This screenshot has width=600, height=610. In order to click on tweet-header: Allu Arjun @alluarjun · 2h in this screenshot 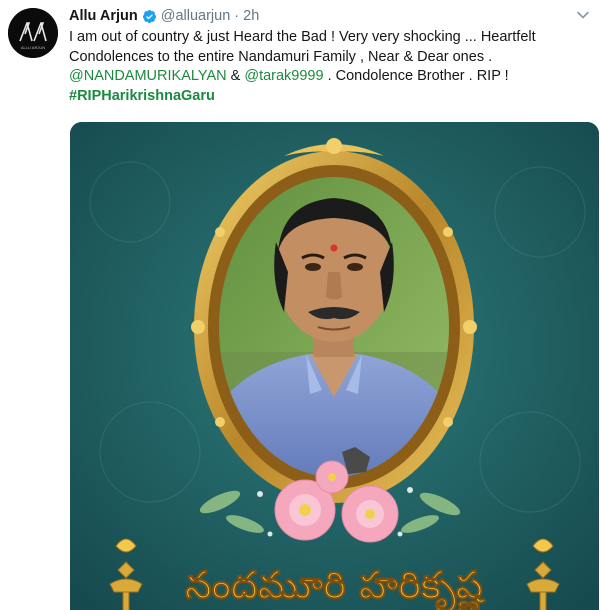, I will do `click(164, 16)`.